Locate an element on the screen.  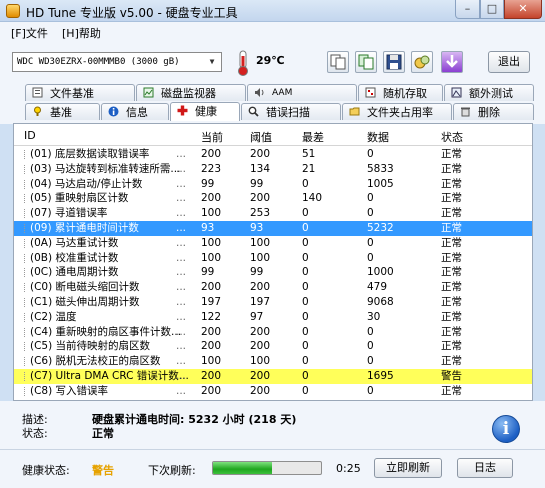
column-header-threshold: 阈值 is located at coordinates (261, 137).